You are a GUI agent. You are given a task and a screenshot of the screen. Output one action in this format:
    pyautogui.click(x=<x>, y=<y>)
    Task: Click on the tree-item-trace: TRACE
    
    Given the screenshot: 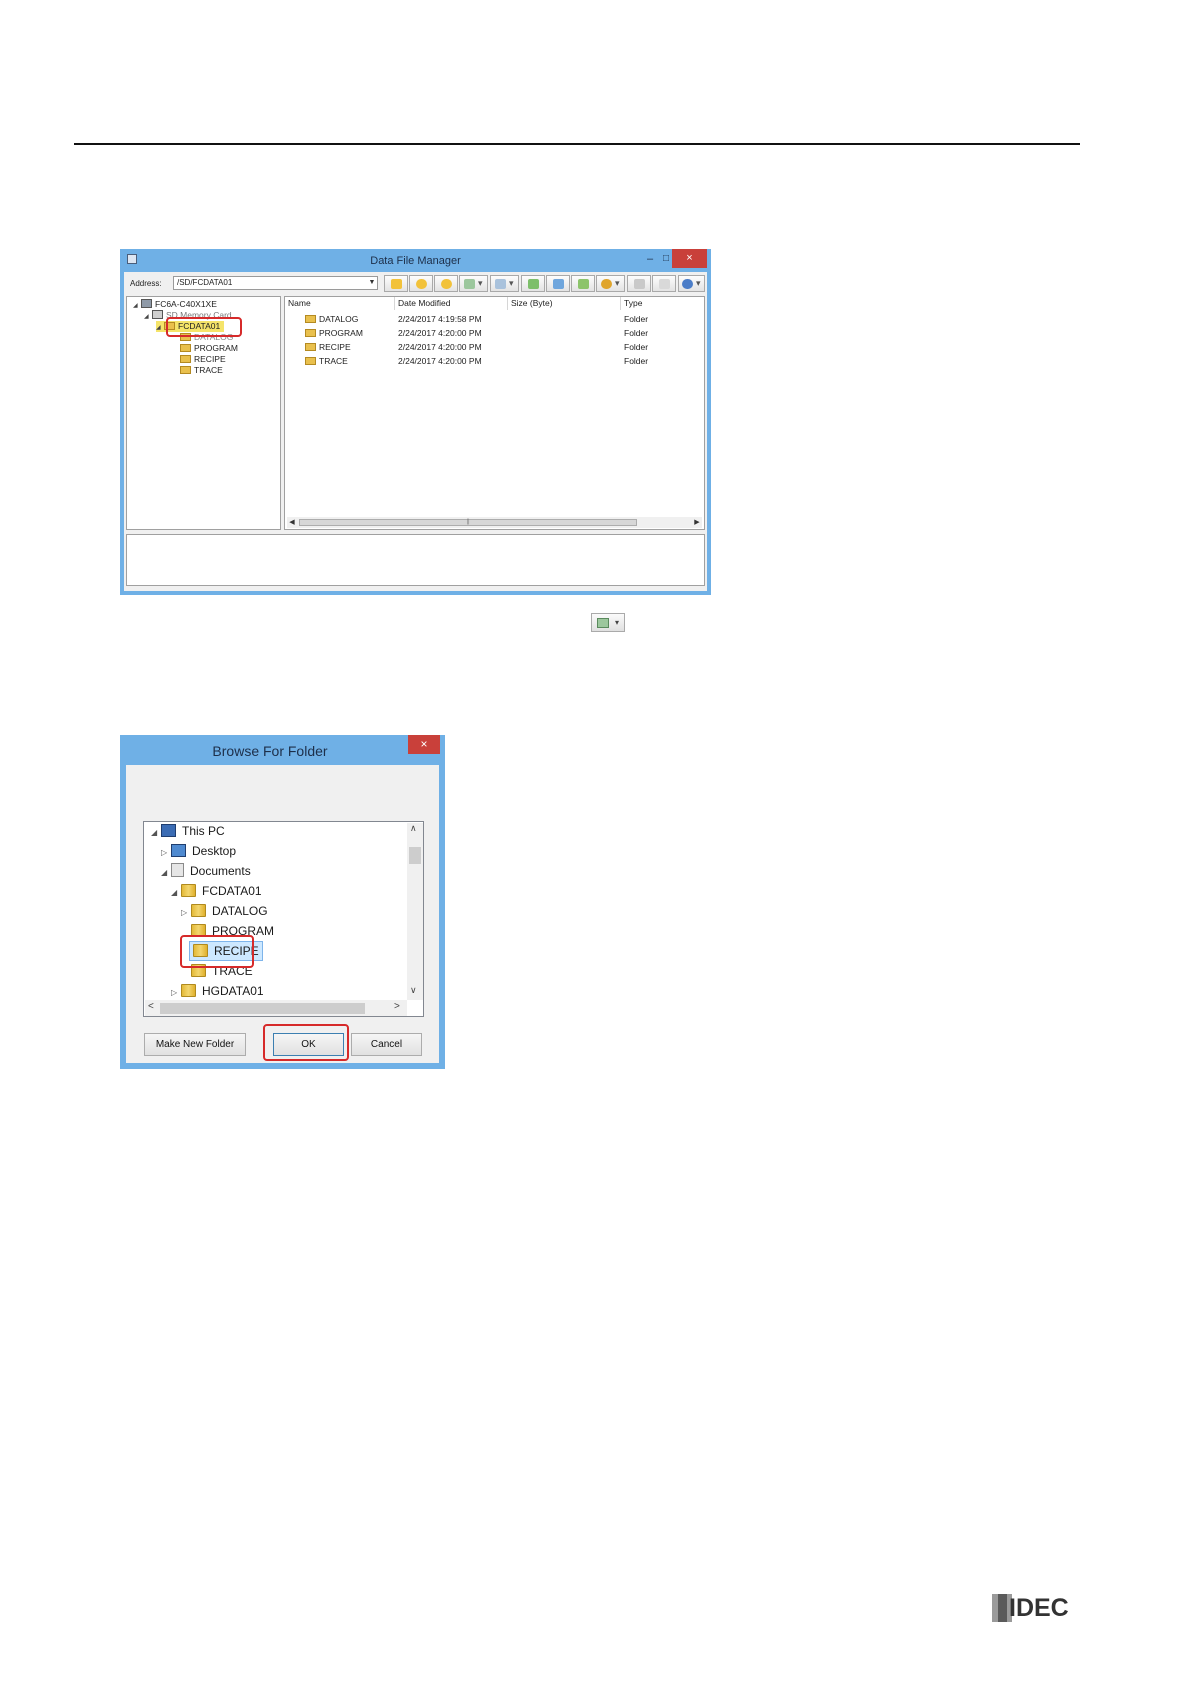 What is the action you would take?
    pyautogui.click(x=201, y=370)
    